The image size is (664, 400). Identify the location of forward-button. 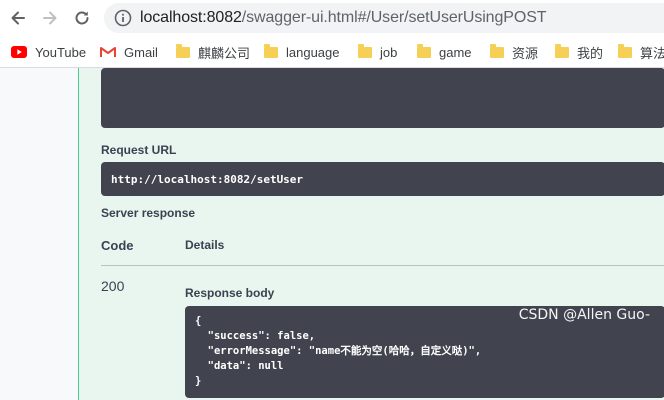
(50, 18).